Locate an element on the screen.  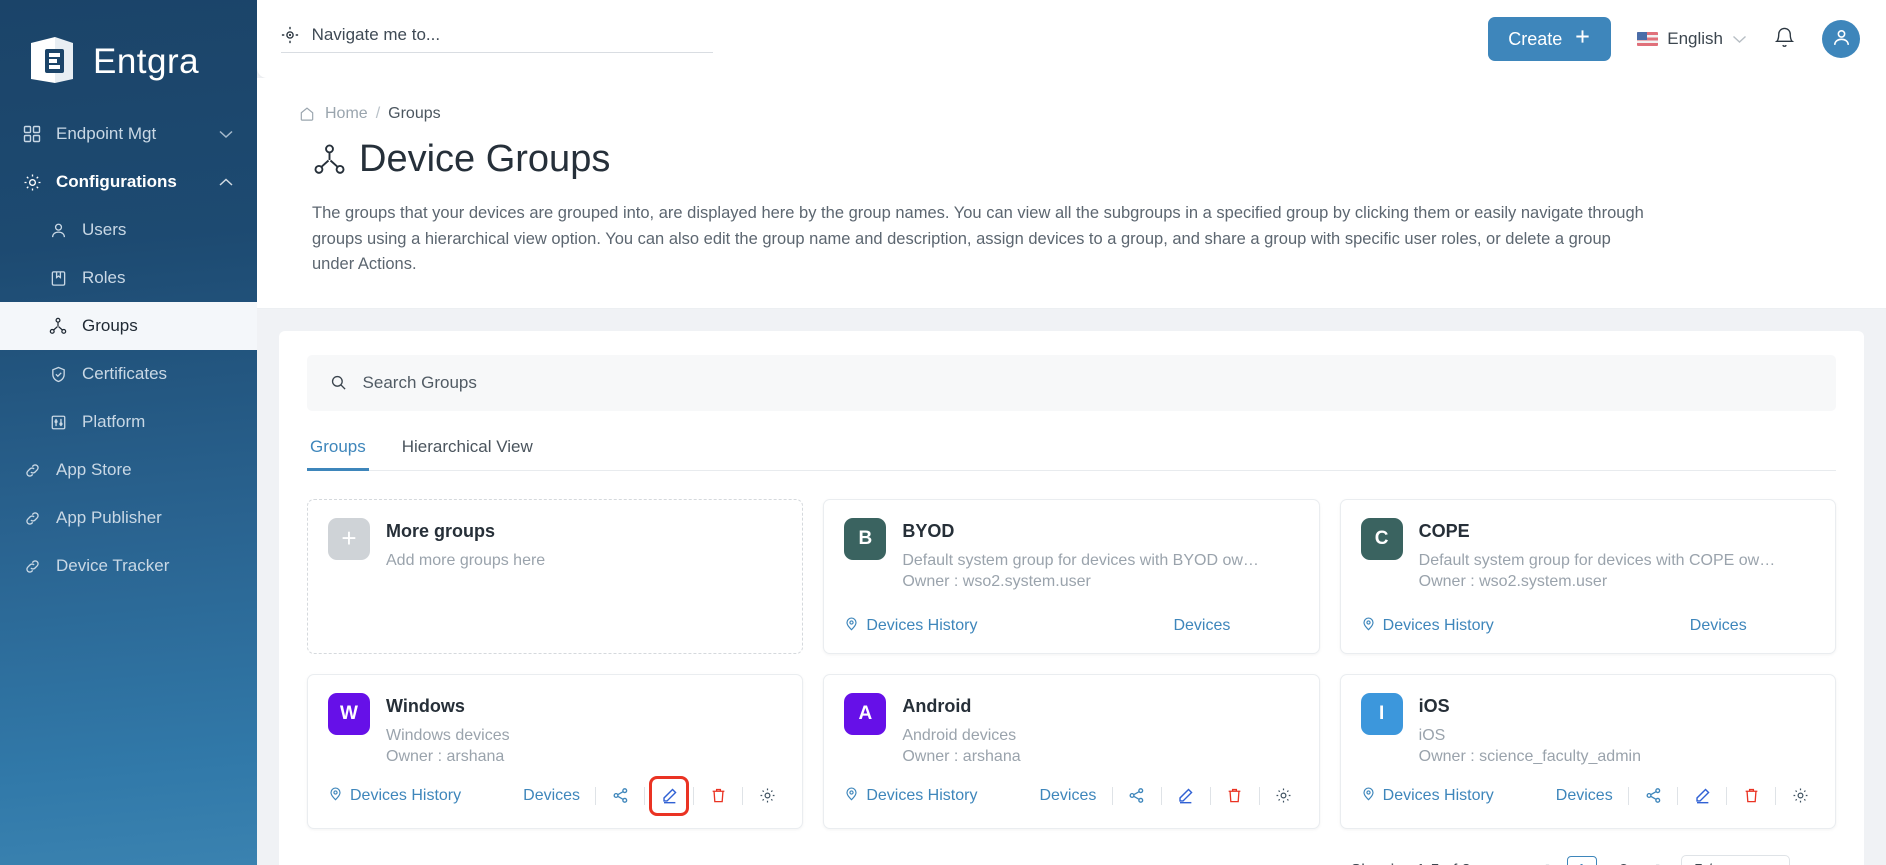
roles-icon is located at coordinates (58, 278).